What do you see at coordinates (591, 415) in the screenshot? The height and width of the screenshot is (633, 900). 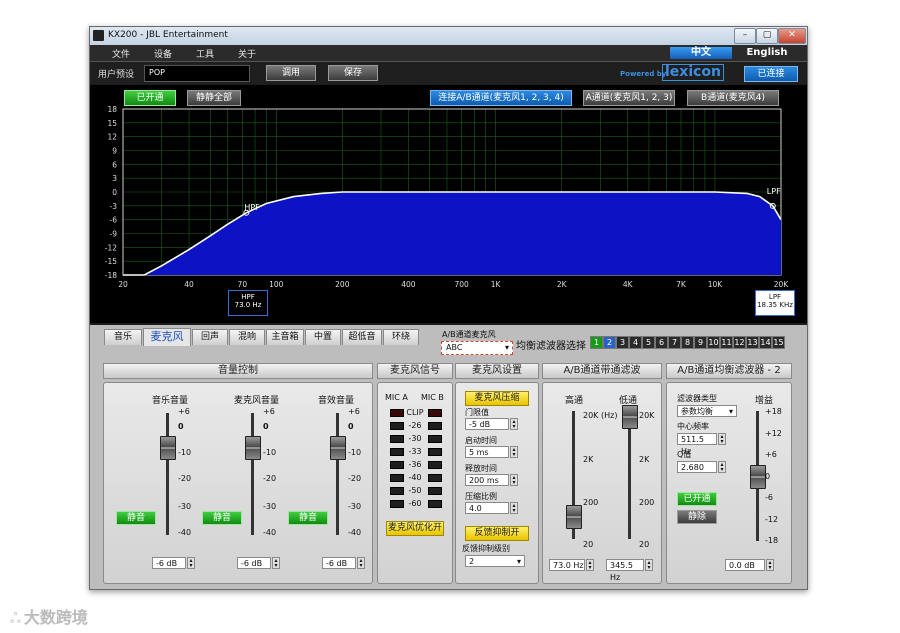 I see `bp-scale-20k-a: 20K` at bounding box center [591, 415].